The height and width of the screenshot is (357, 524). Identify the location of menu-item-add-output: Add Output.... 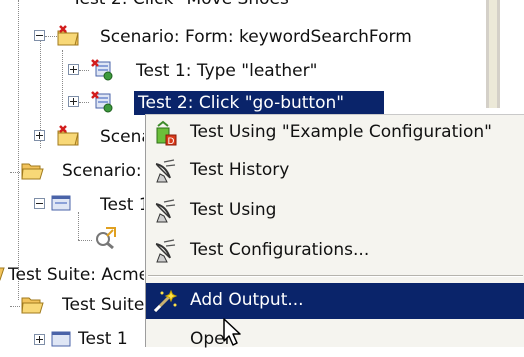
(335, 301).